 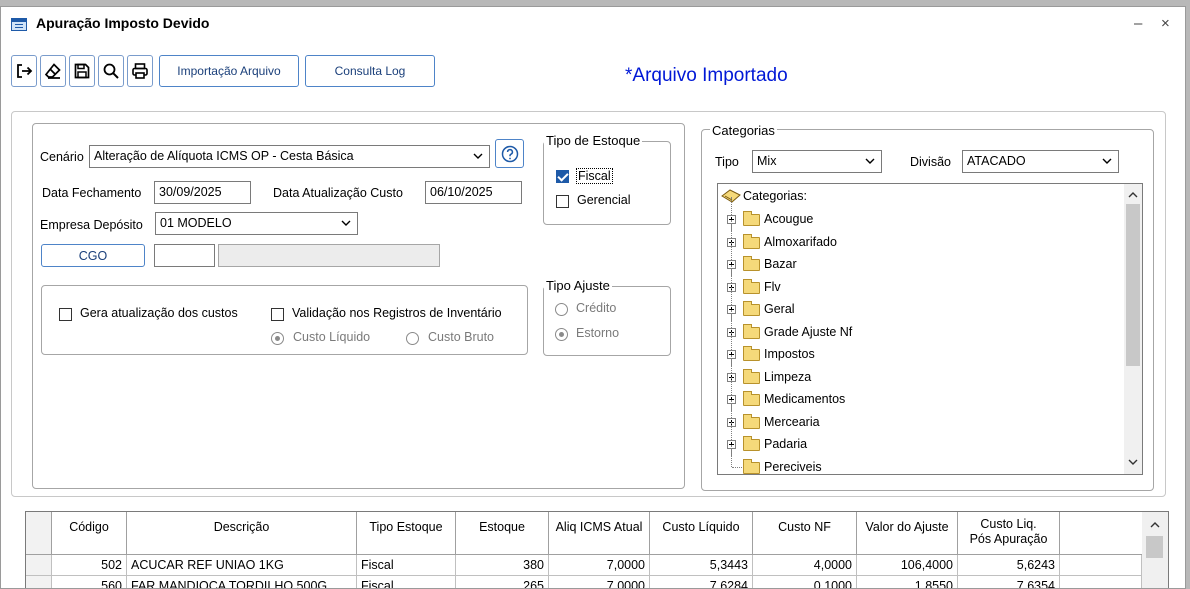 I want to click on custo-bruto-radio, so click(x=412, y=338).